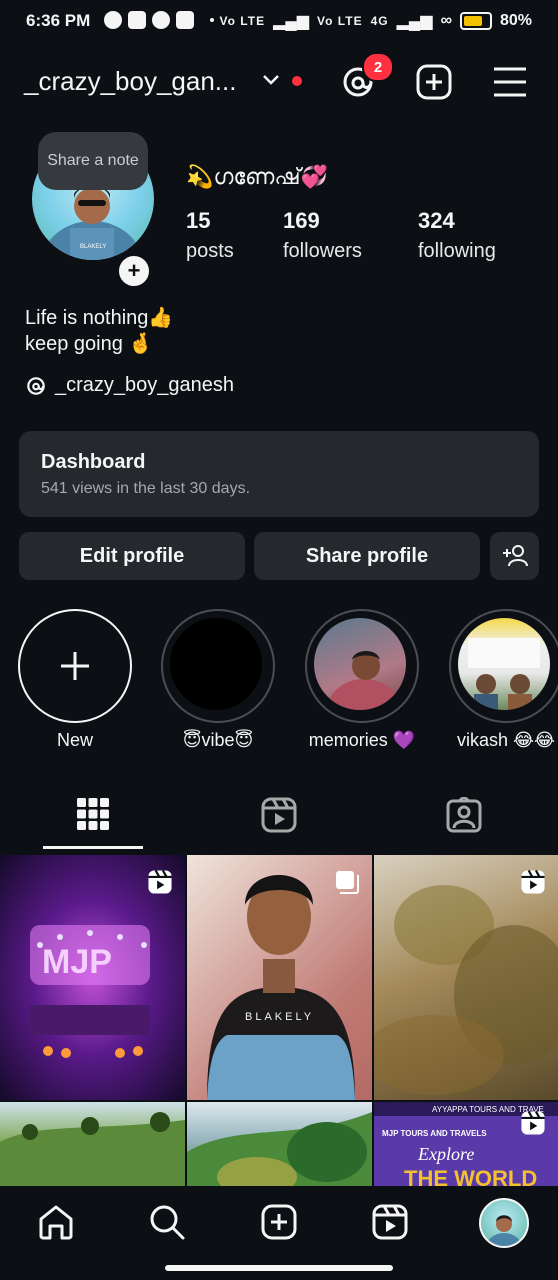 The image size is (558, 1280). I want to click on tagged-icon, so click(464, 814).